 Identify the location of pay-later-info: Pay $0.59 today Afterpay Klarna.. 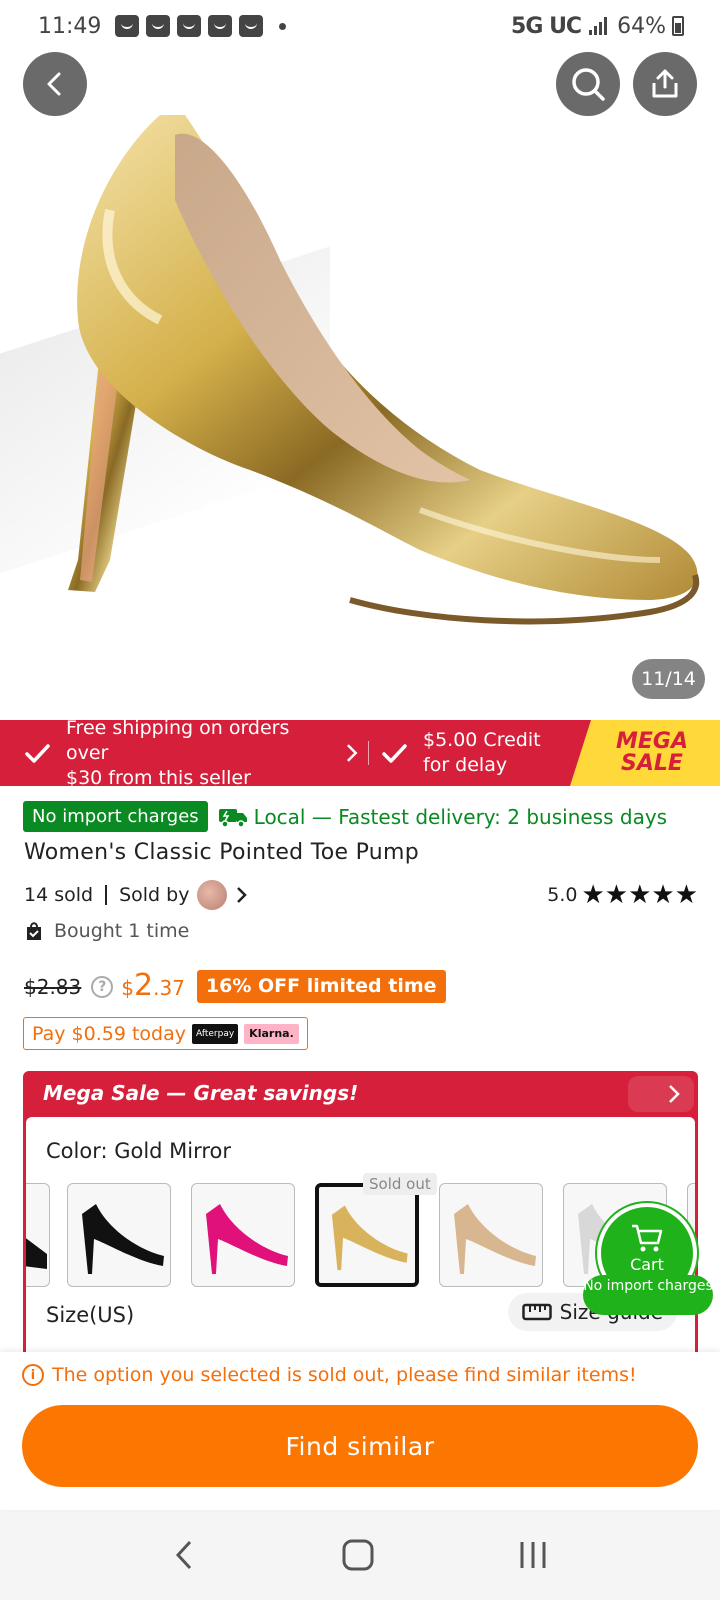
(165, 1033).